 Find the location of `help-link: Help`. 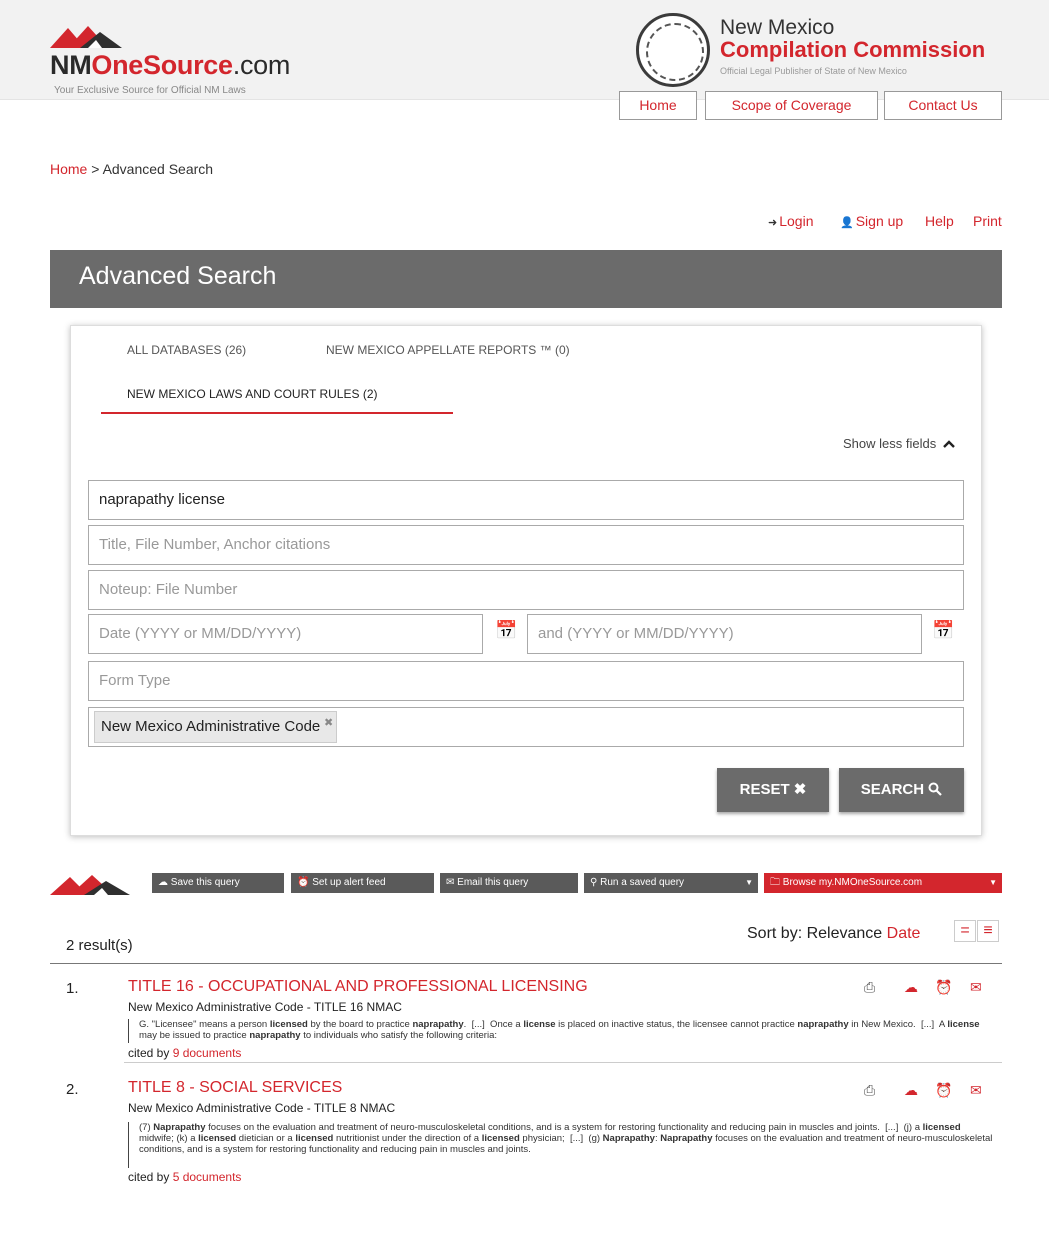

help-link: Help is located at coordinates (939, 221).